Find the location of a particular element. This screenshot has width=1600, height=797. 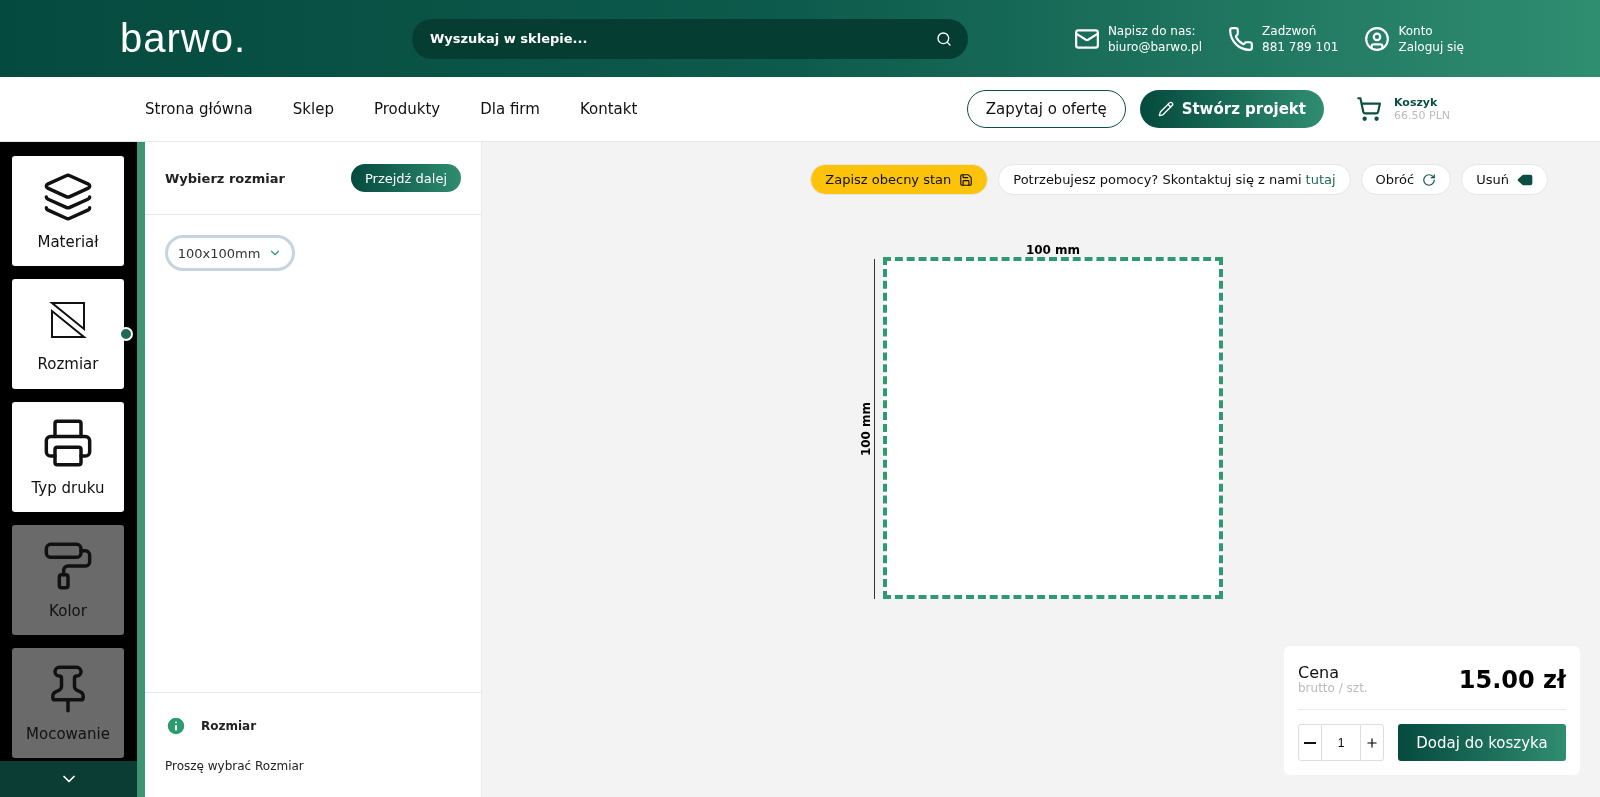

increase-button is located at coordinates (1372, 742).